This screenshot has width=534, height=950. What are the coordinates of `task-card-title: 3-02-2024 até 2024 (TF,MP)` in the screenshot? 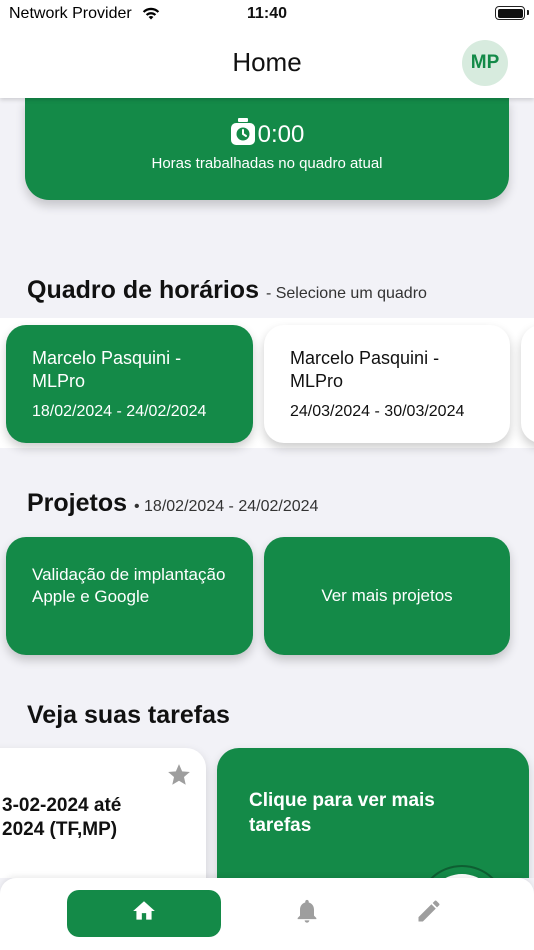 It's located at (62, 817).